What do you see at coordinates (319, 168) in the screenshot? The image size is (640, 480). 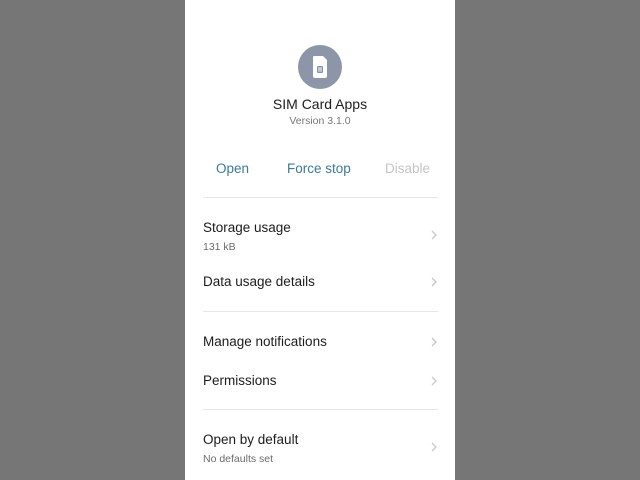 I see `force-stop-button: Force stop` at bounding box center [319, 168].